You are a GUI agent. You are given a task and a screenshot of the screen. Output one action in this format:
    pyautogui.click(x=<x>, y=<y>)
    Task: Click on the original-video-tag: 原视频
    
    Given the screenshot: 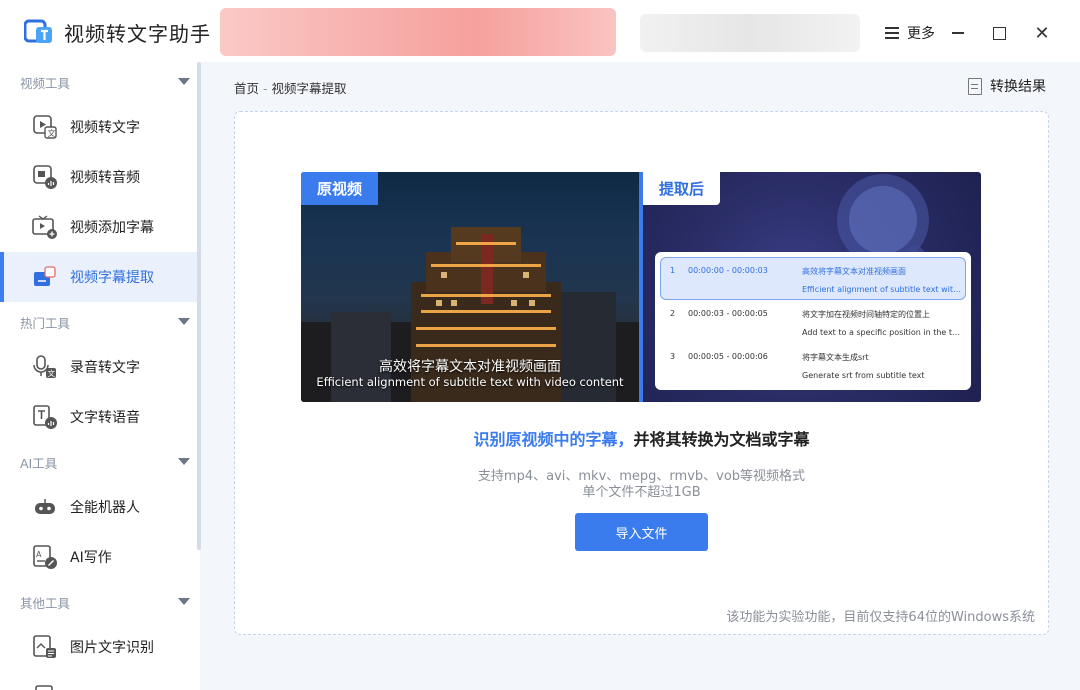 What is the action you would take?
    pyautogui.click(x=340, y=188)
    